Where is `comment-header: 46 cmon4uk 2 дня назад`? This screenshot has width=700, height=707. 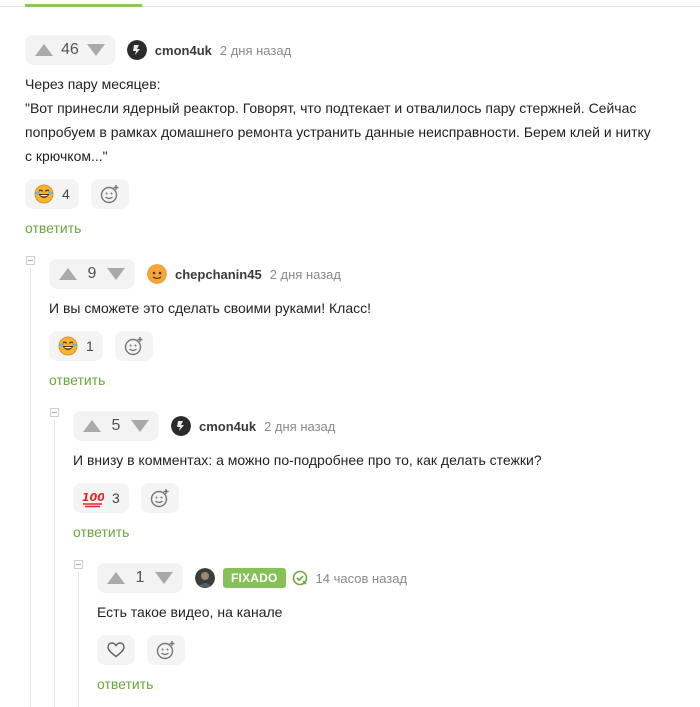 comment-header: 46 cmon4uk 2 дня назад is located at coordinates (158, 50).